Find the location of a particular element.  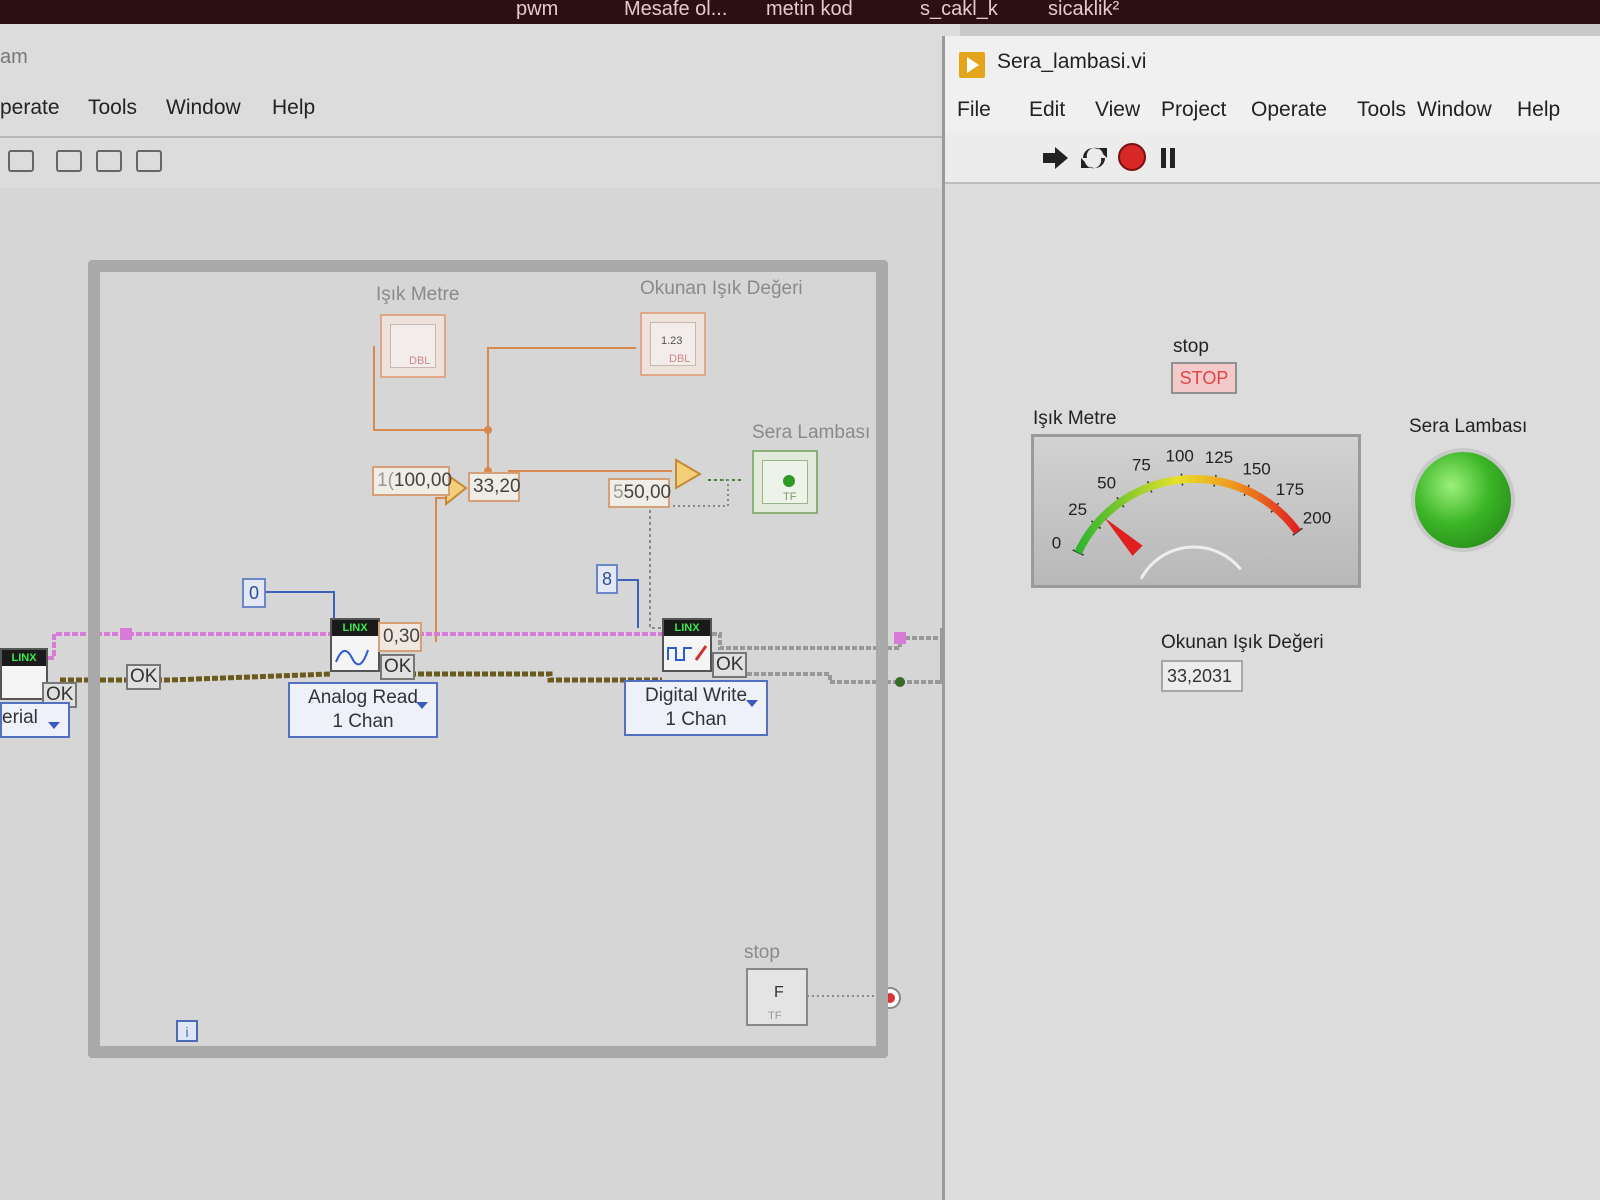

menu-tools: Tools is located at coordinates (112, 108).